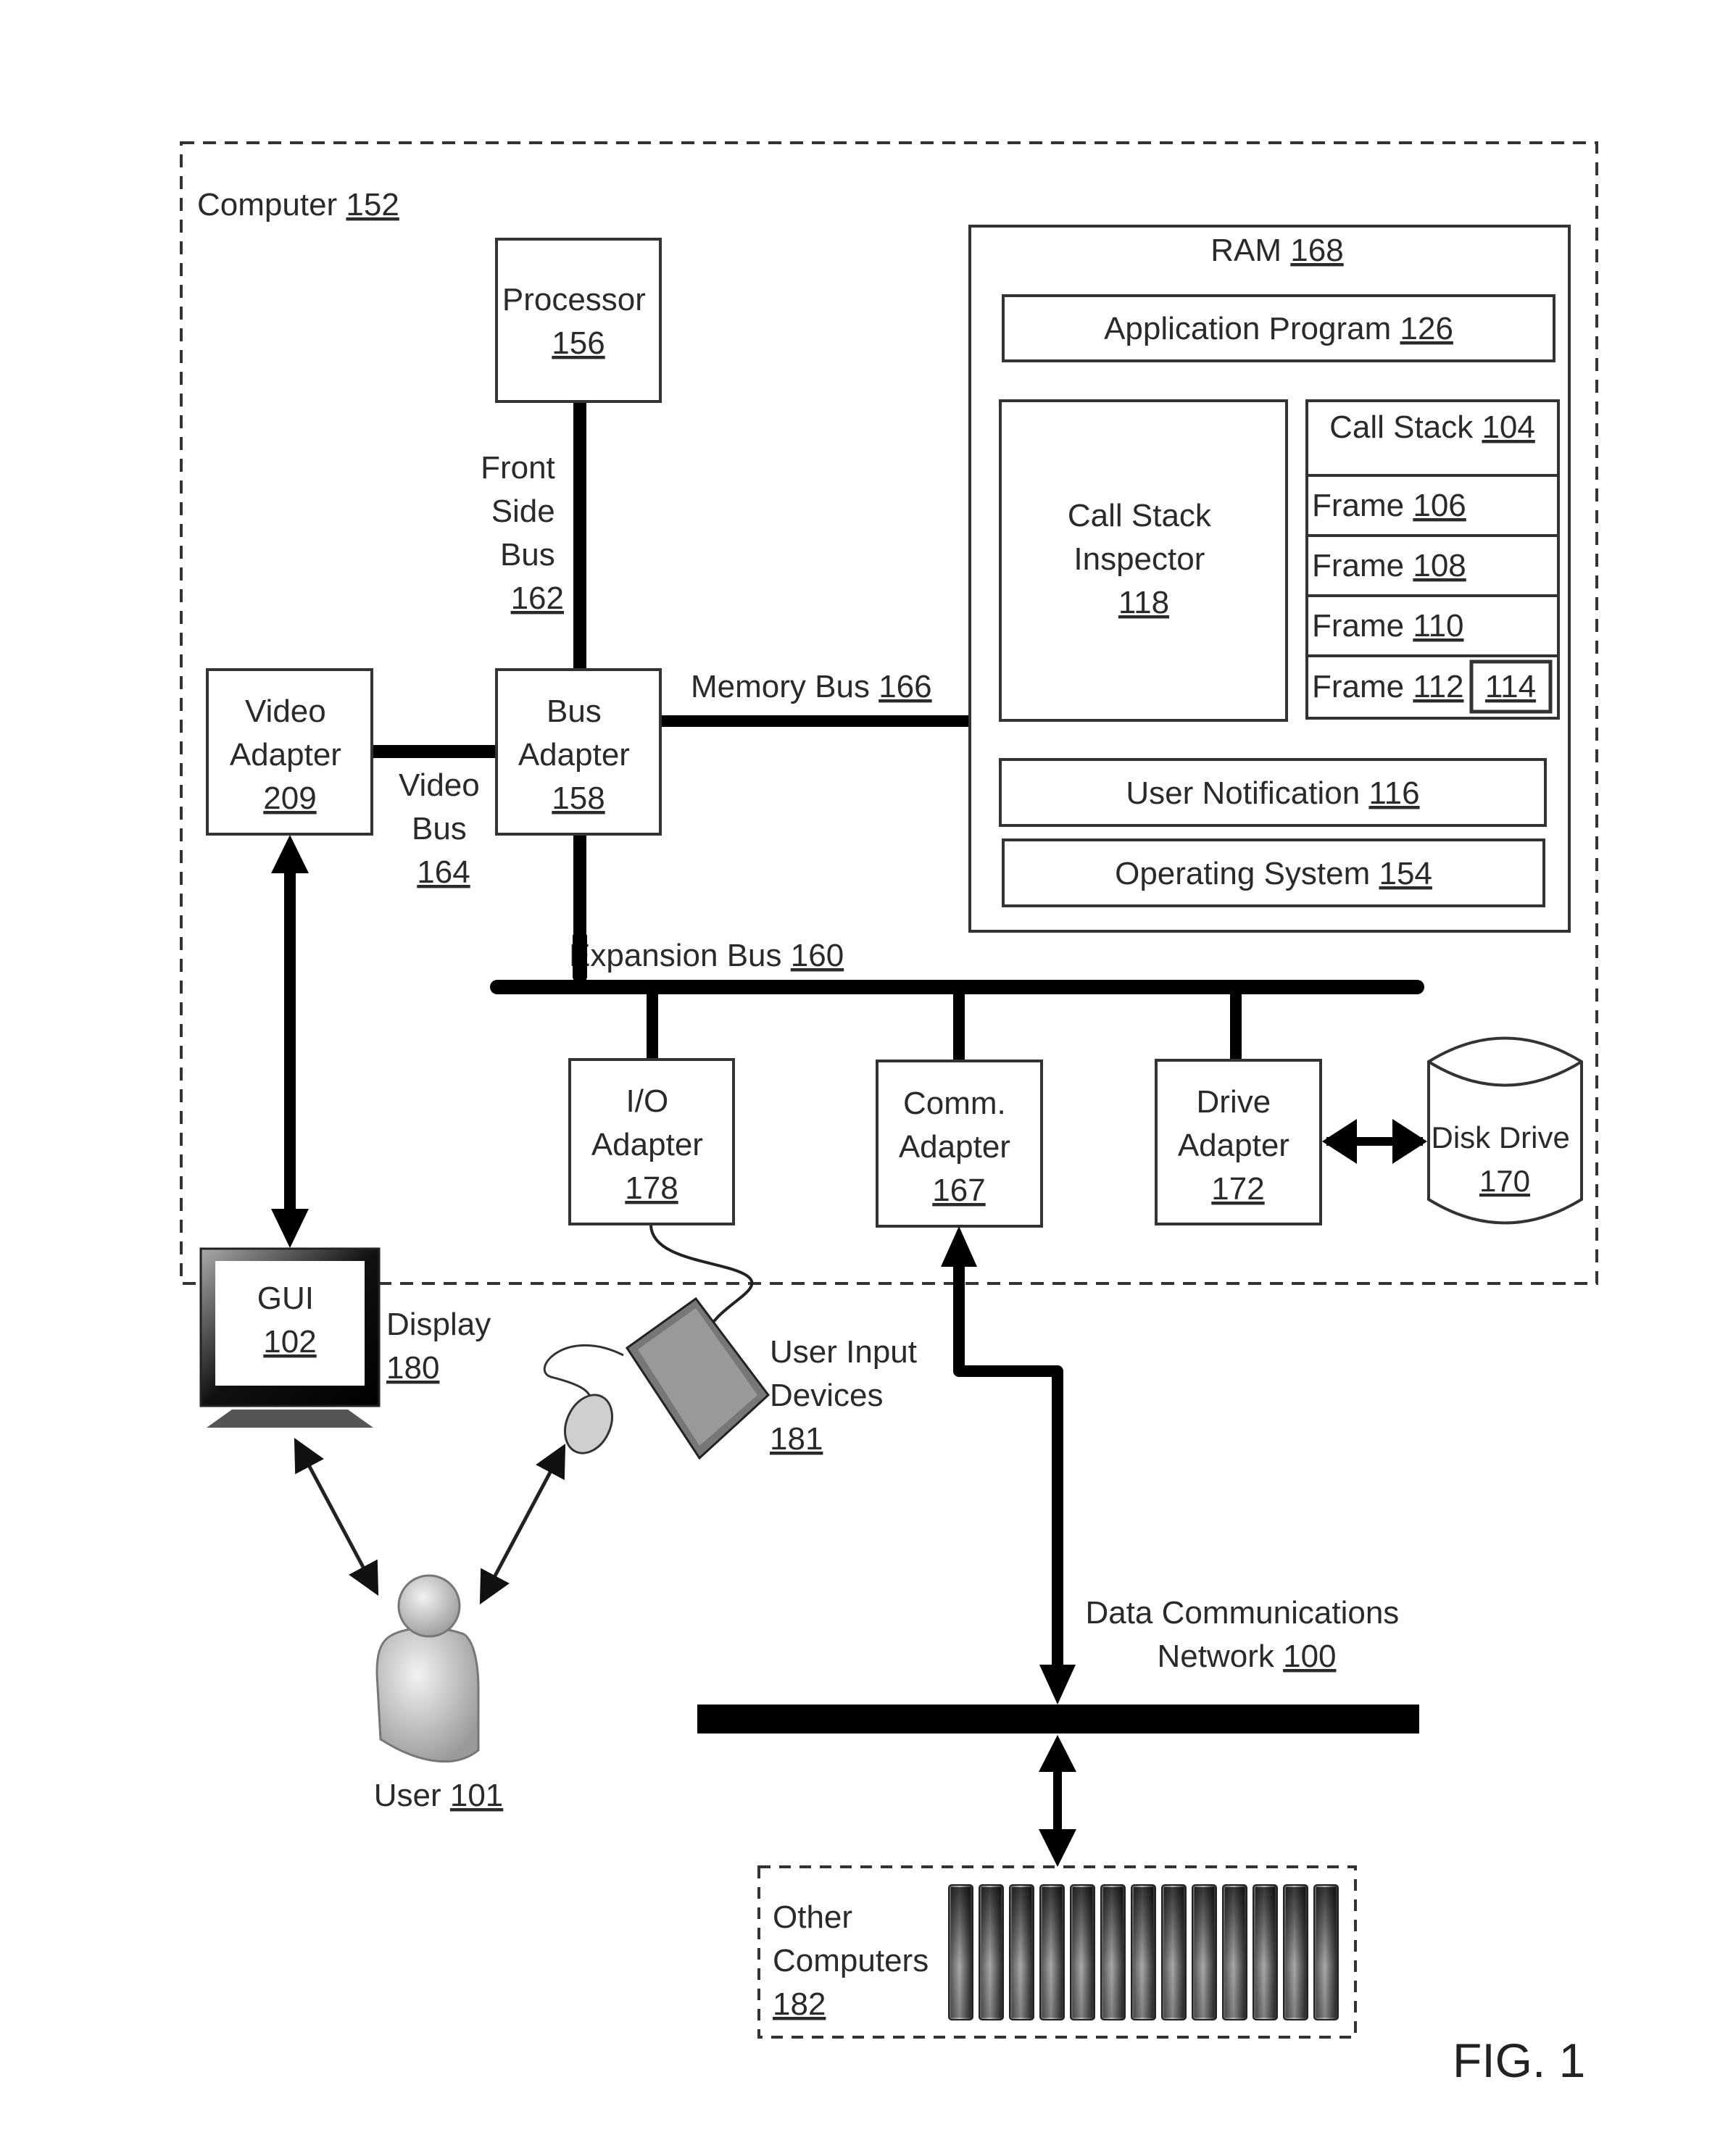 This screenshot has height=2156, width=1728. I want to click on frame-110: Frame 110, so click(1388, 626).